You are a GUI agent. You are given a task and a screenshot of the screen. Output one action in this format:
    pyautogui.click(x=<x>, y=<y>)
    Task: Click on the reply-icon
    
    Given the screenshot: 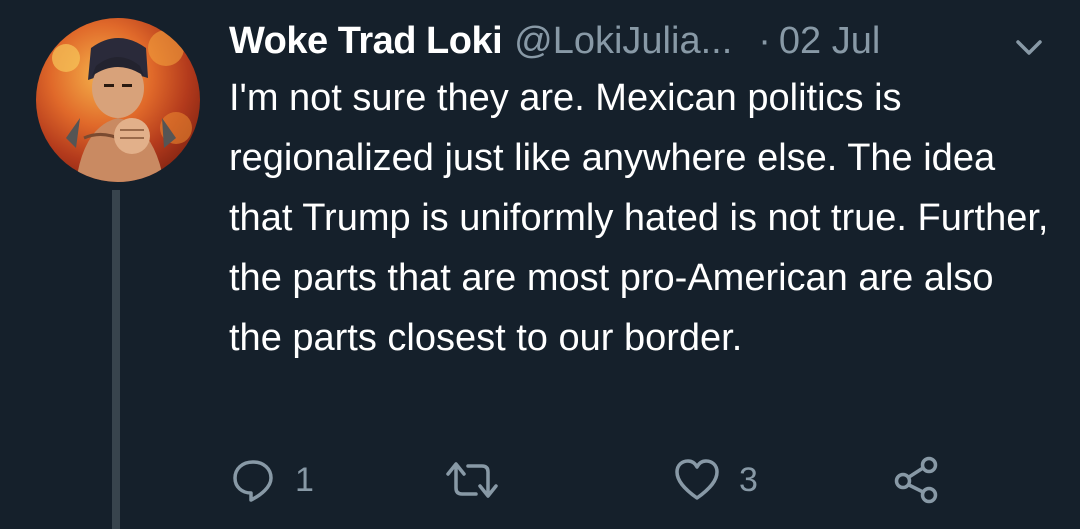 What is the action you would take?
    pyautogui.click(x=253, y=481)
    